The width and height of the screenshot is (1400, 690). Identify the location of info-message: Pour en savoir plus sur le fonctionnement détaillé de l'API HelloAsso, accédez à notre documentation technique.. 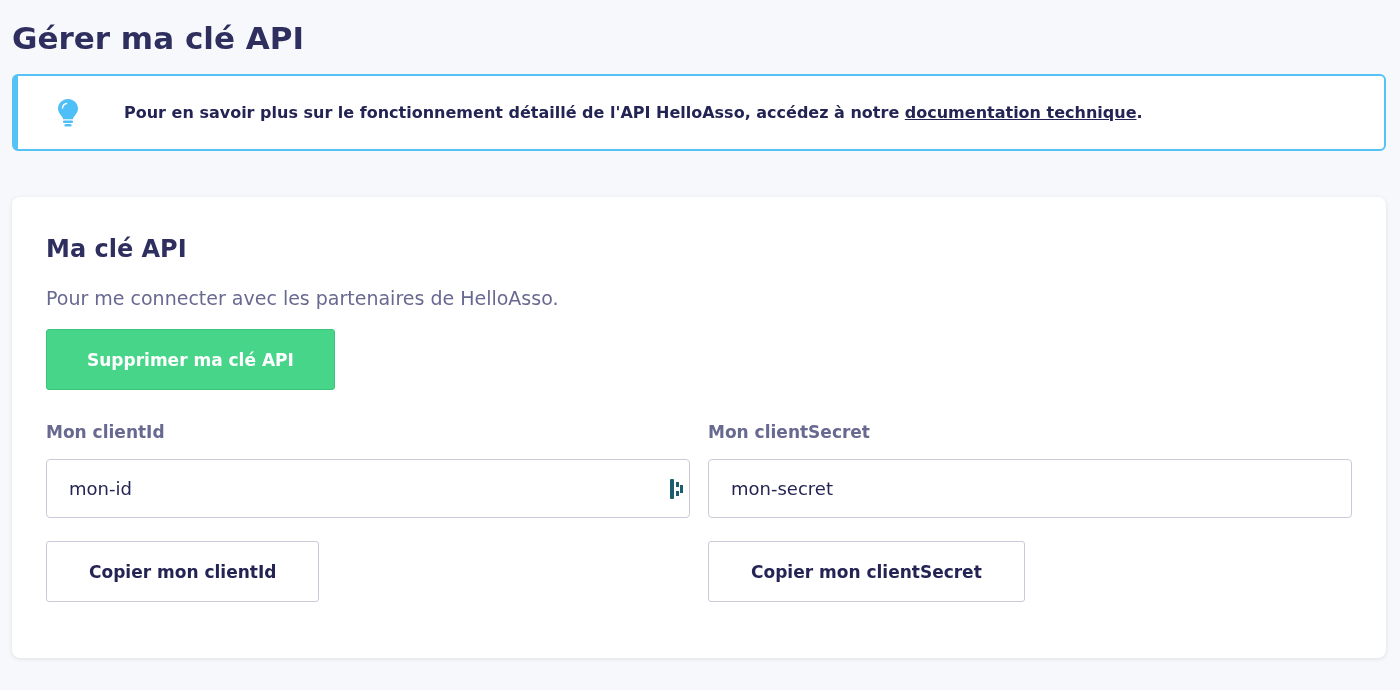
(633, 112).